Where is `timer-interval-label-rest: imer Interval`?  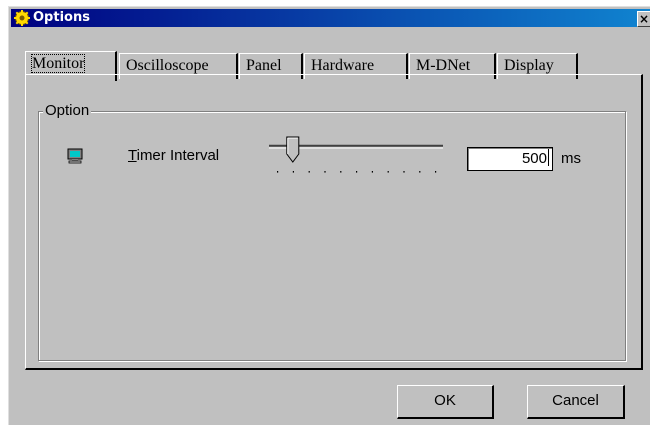
timer-interval-label-rest: imer Interval is located at coordinates (178, 155).